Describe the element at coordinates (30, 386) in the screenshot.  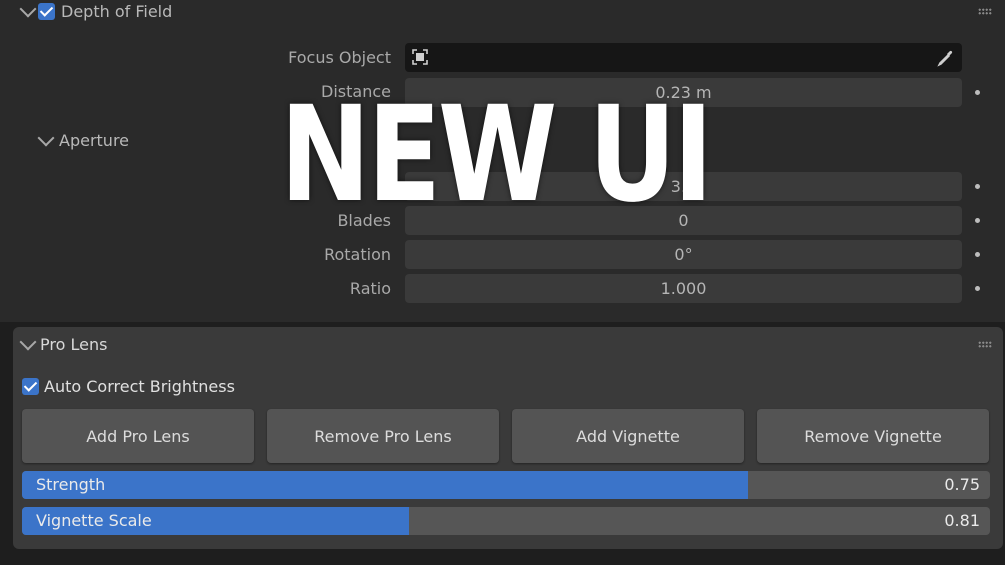
I see `auto-correct-brightness-checkbox` at that location.